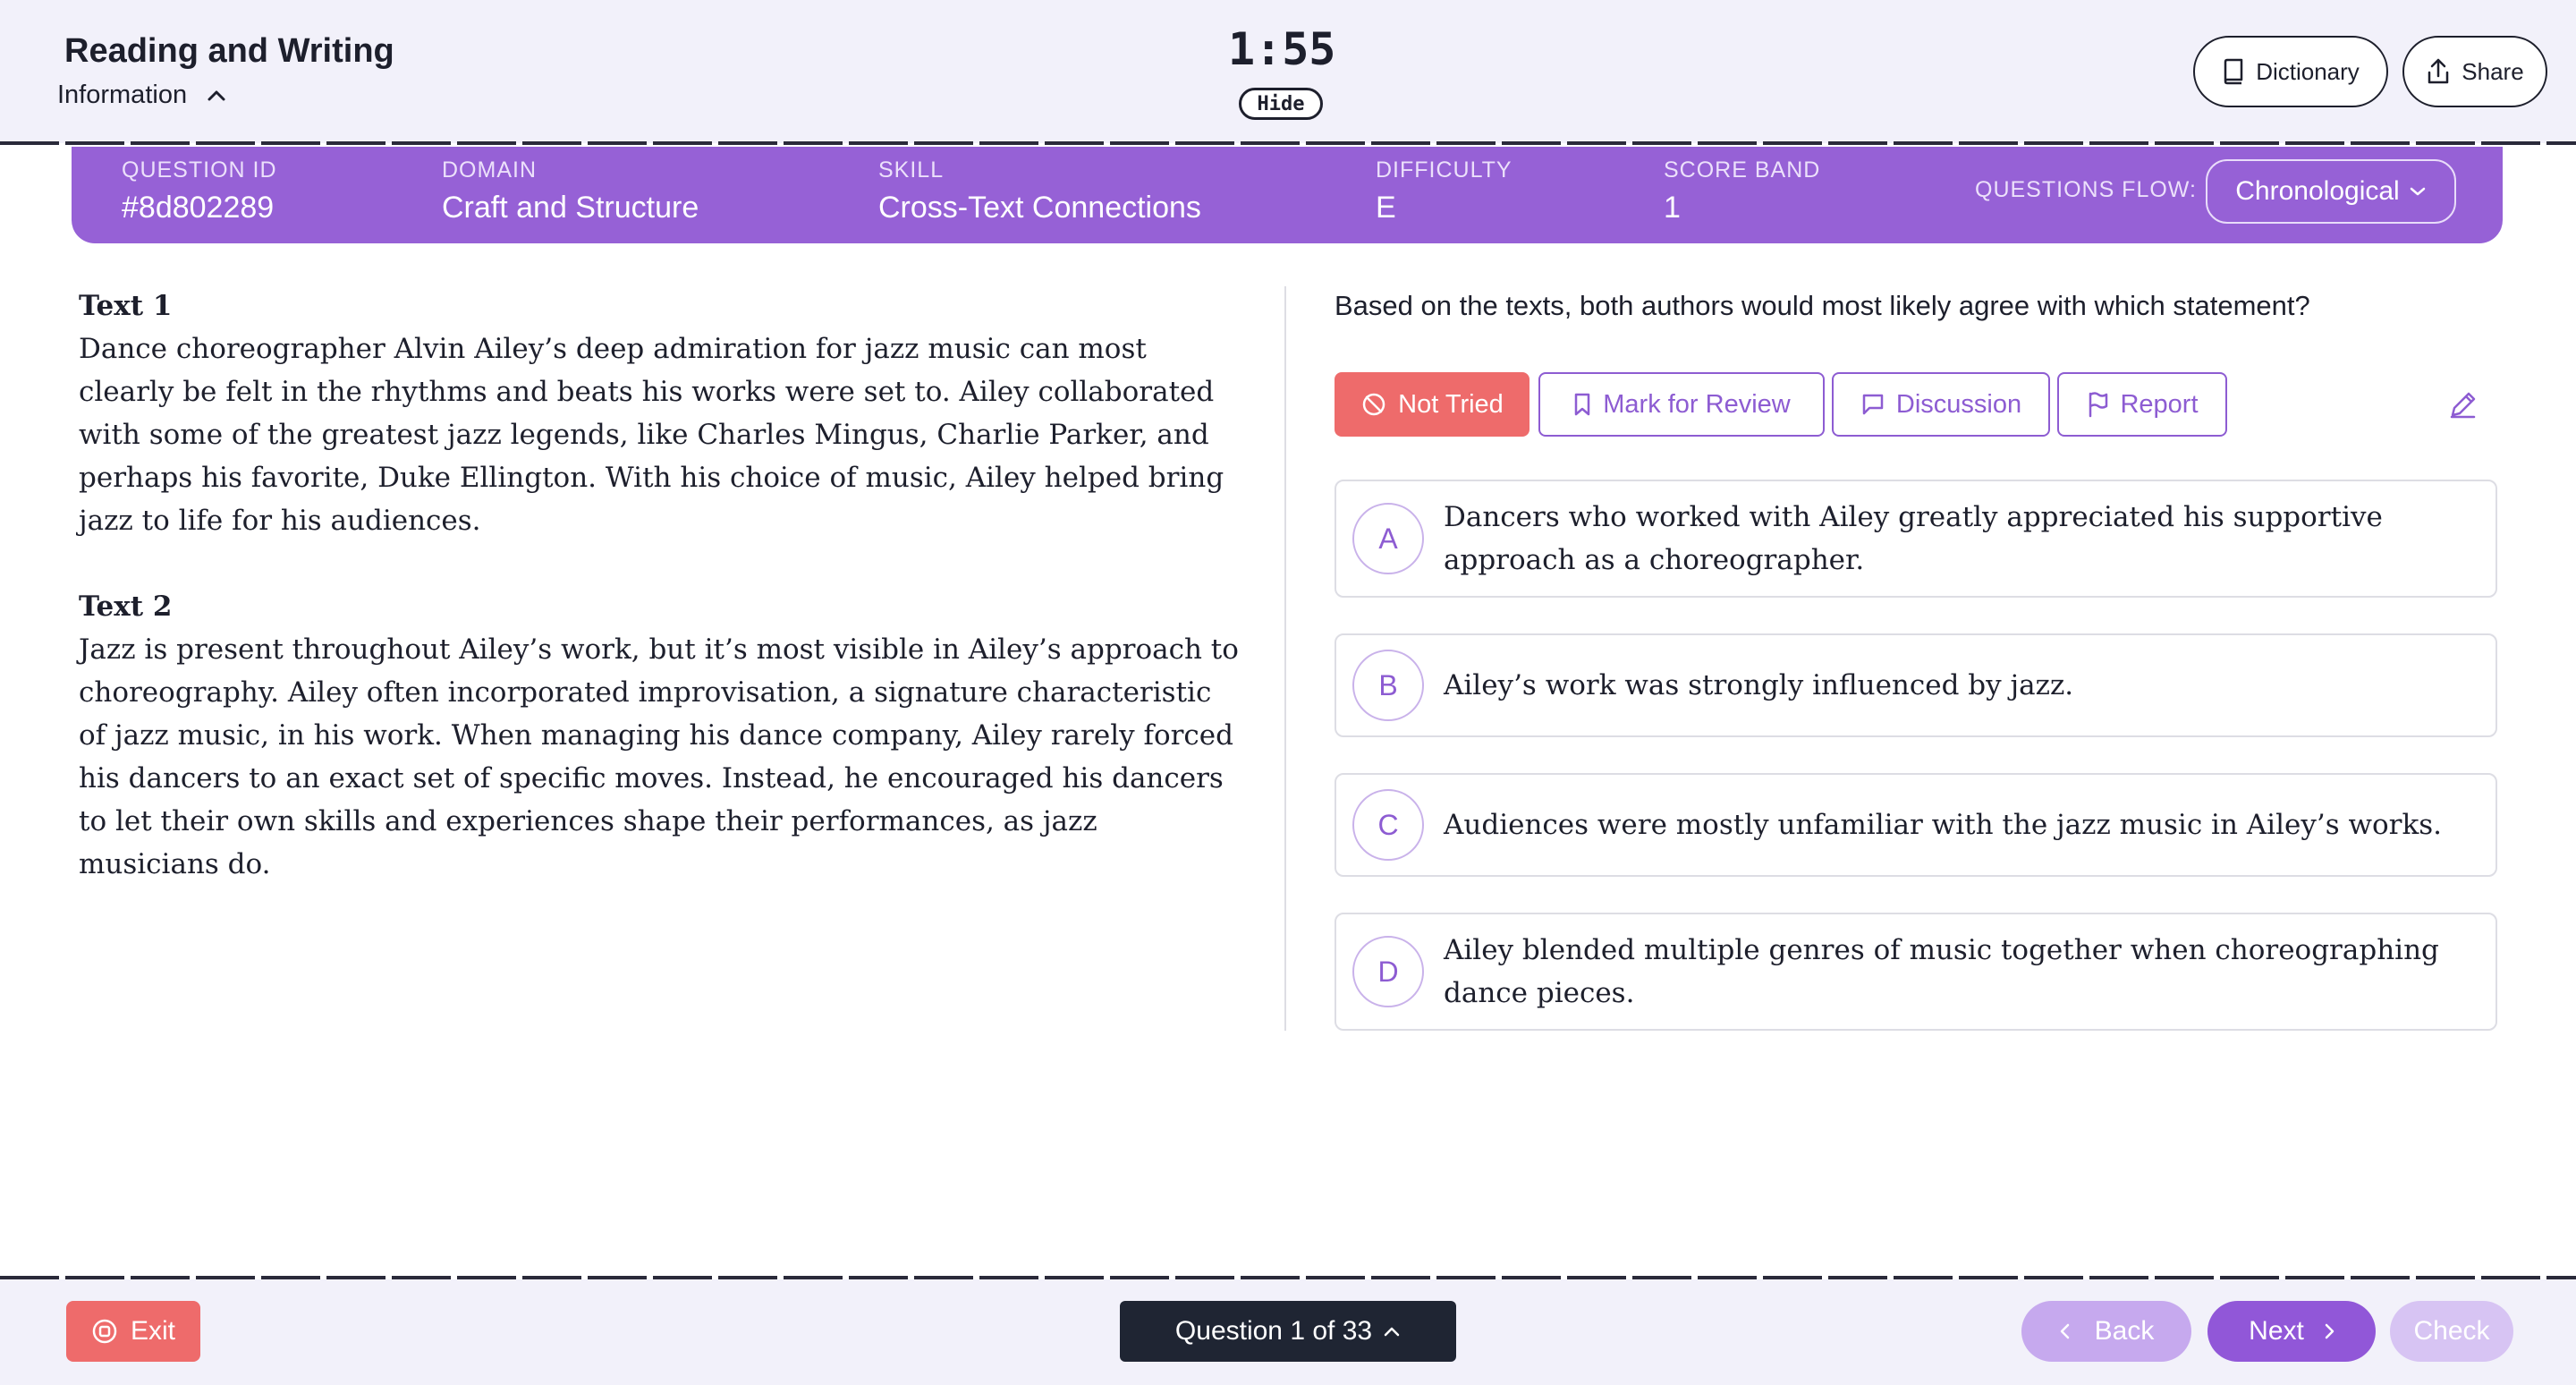 The image size is (2576, 1385). I want to click on skill-block: SKILL Cross-Text Connections, so click(1039, 191).